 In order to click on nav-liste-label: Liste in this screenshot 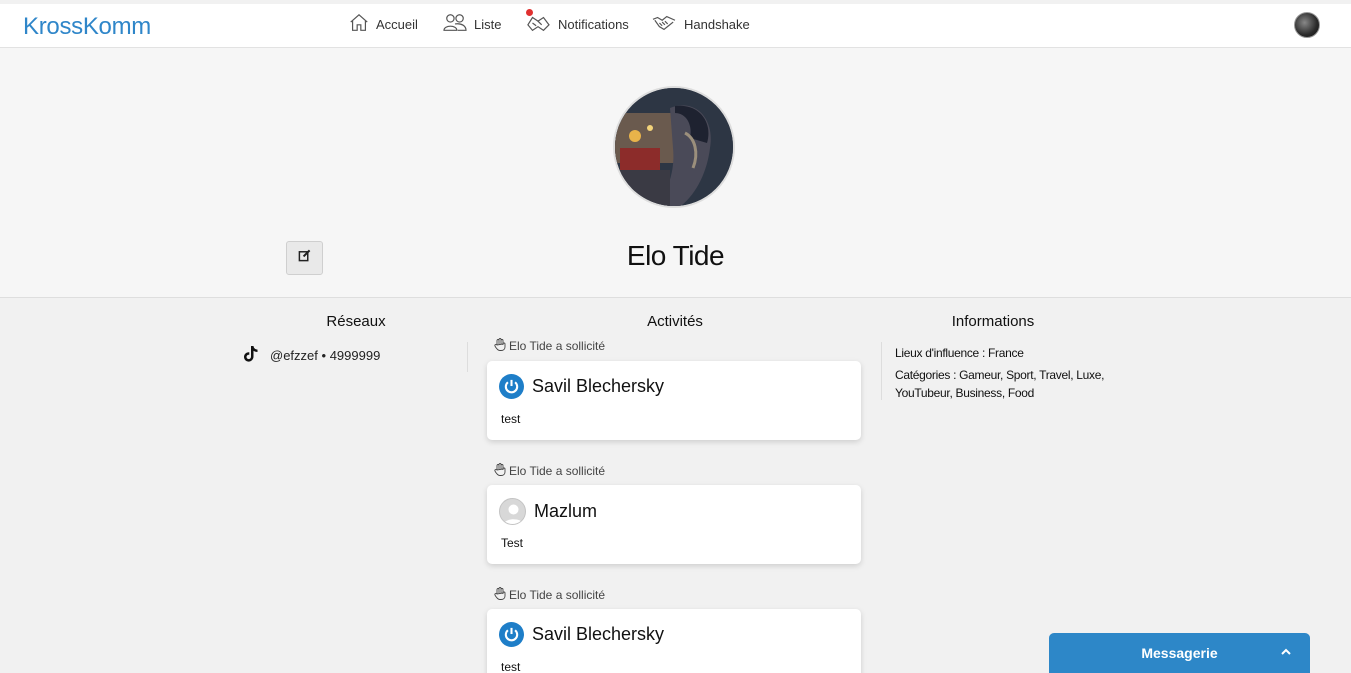, I will do `click(488, 24)`.